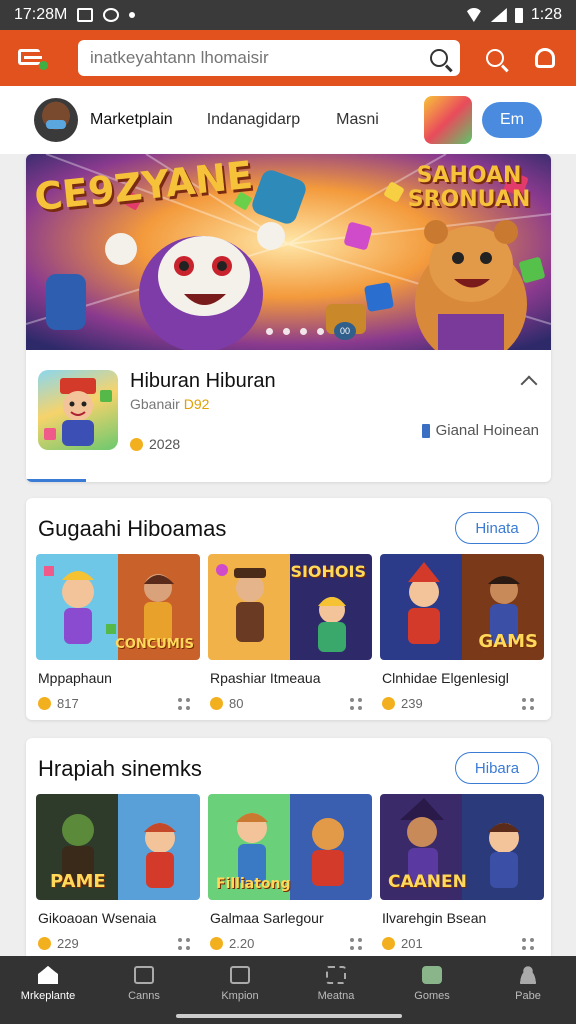 This screenshot has height=1024, width=576. I want to click on game-tile-image: SIOHOIS, so click(290, 607).